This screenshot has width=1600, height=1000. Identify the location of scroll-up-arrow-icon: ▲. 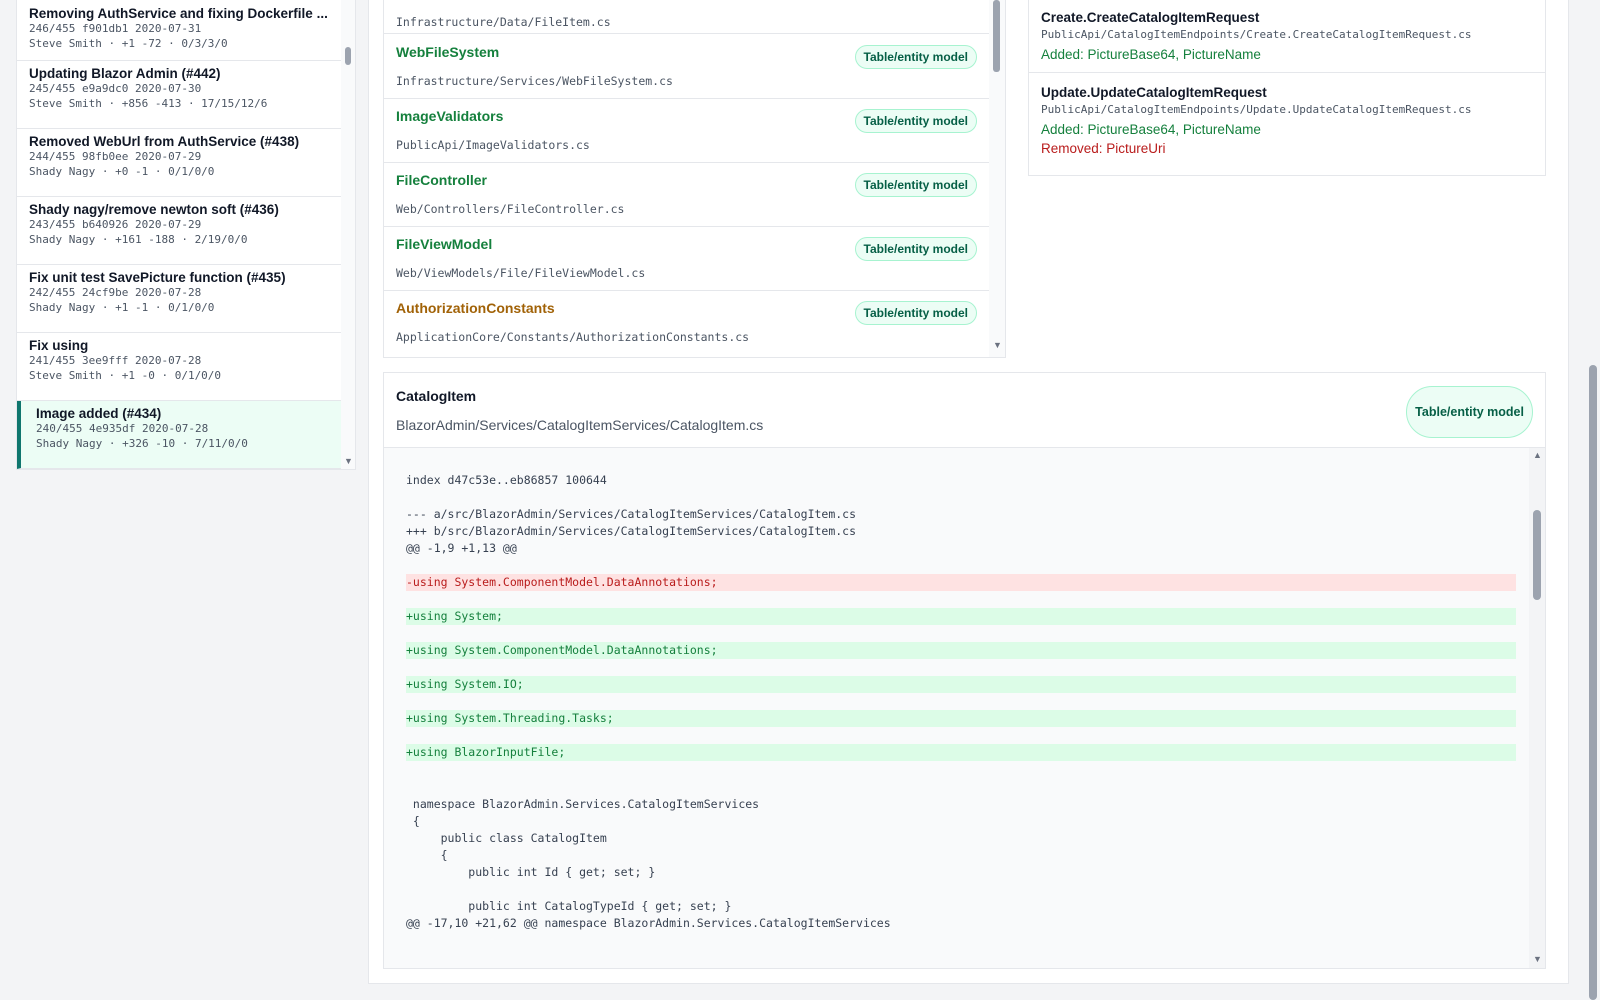
(1537, 455).